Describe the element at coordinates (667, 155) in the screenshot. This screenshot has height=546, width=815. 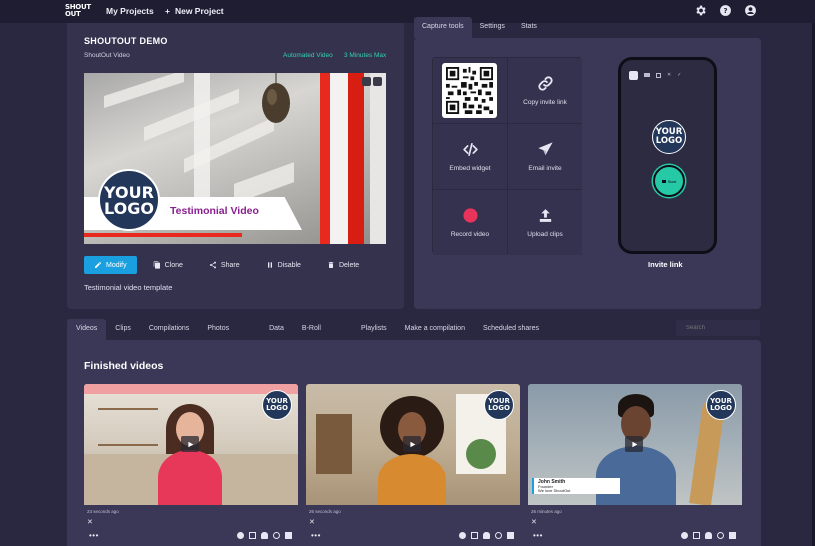
I see `phone-preview: ✕ ✓ YOUR LOGO Start` at that location.